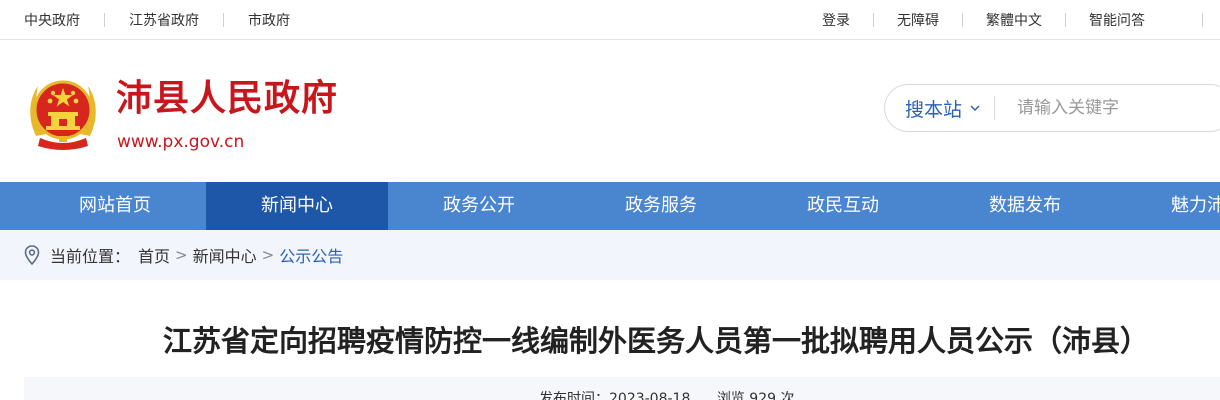 Image resolution: width=1220 pixels, height=400 pixels. I want to click on top-bar: 中央政府 江苏省政府 市政府 登录 无障碍 繁體中文 智能问答, so click(610, 20).